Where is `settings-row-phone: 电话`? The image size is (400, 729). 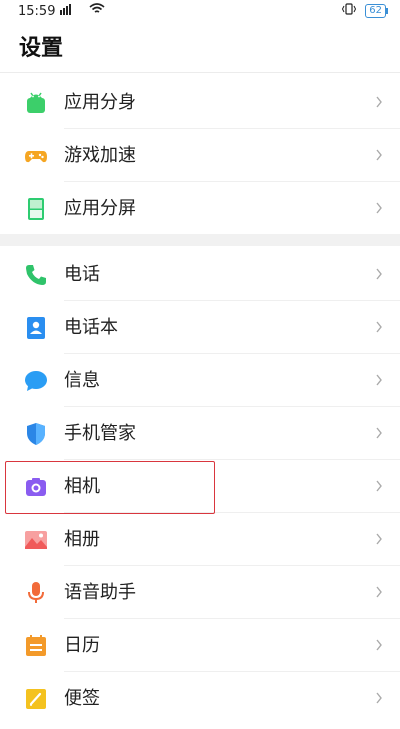 settings-row-phone: 电话 is located at coordinates (200, 274).